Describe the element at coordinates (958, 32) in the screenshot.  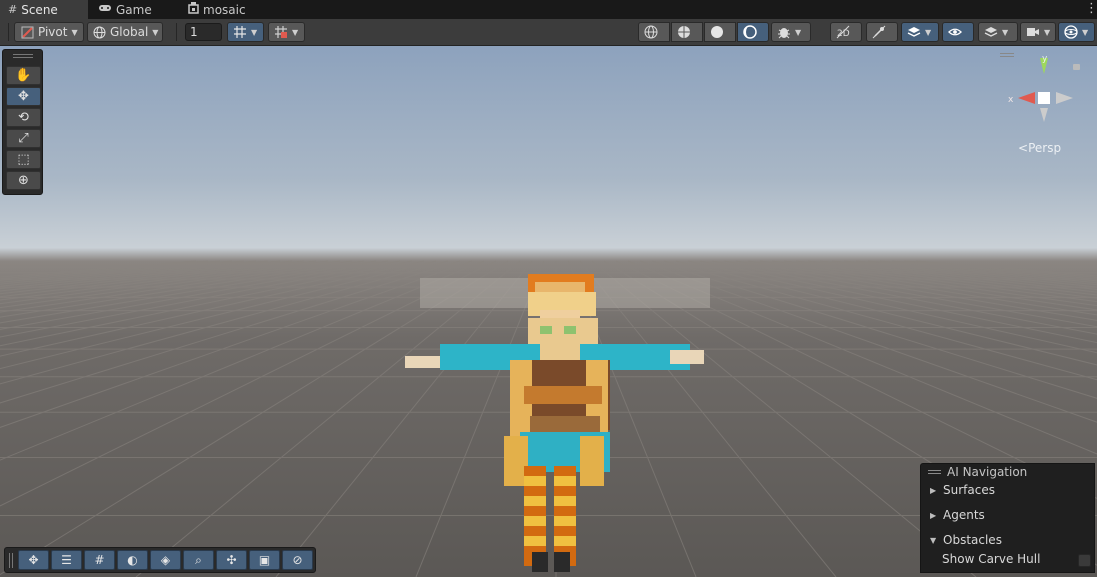
I see `scene-visibility-toggle` at that location.